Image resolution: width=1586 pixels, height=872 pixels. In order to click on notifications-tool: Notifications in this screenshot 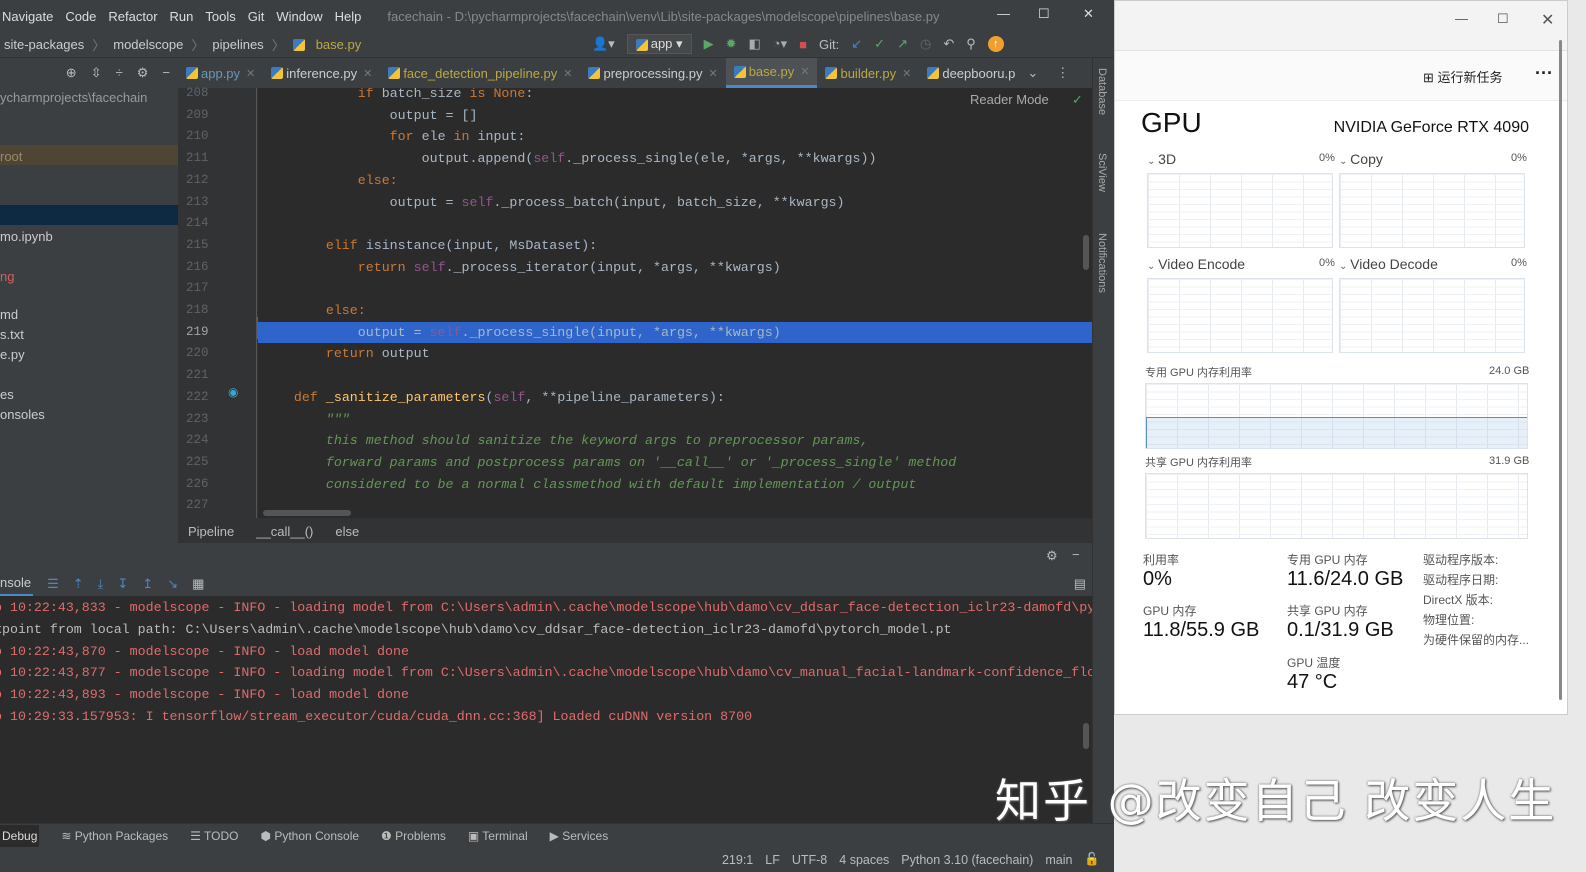, I will do `click(1102, 263)`.